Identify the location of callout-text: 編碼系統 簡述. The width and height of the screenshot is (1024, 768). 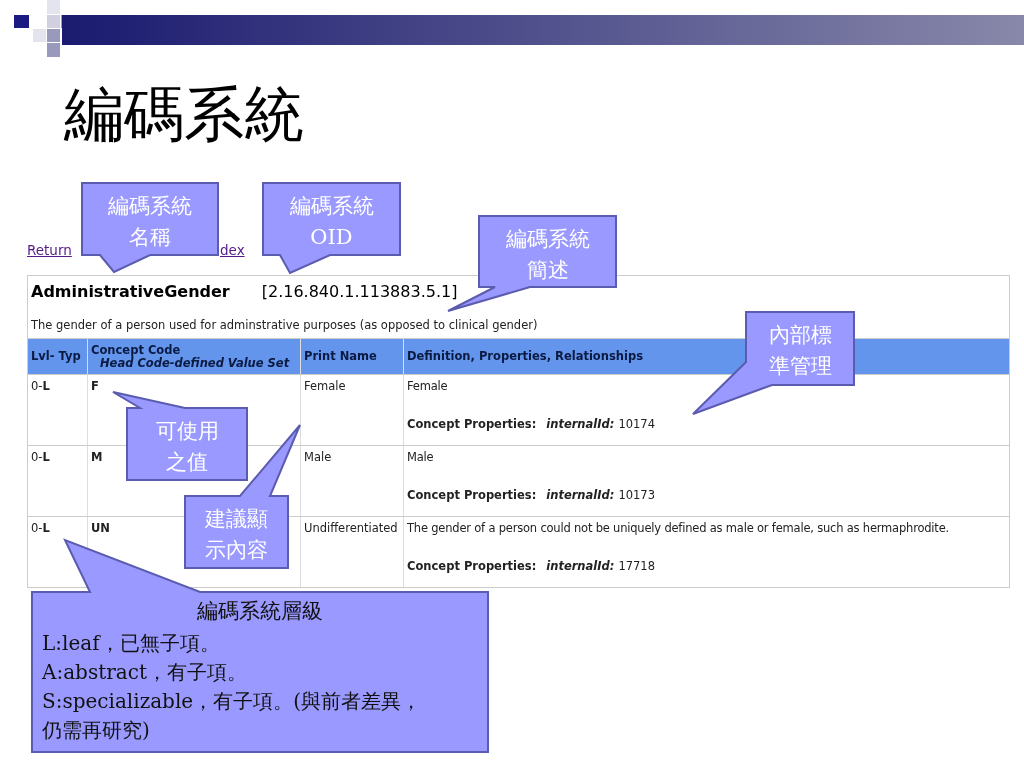
(547, 255).